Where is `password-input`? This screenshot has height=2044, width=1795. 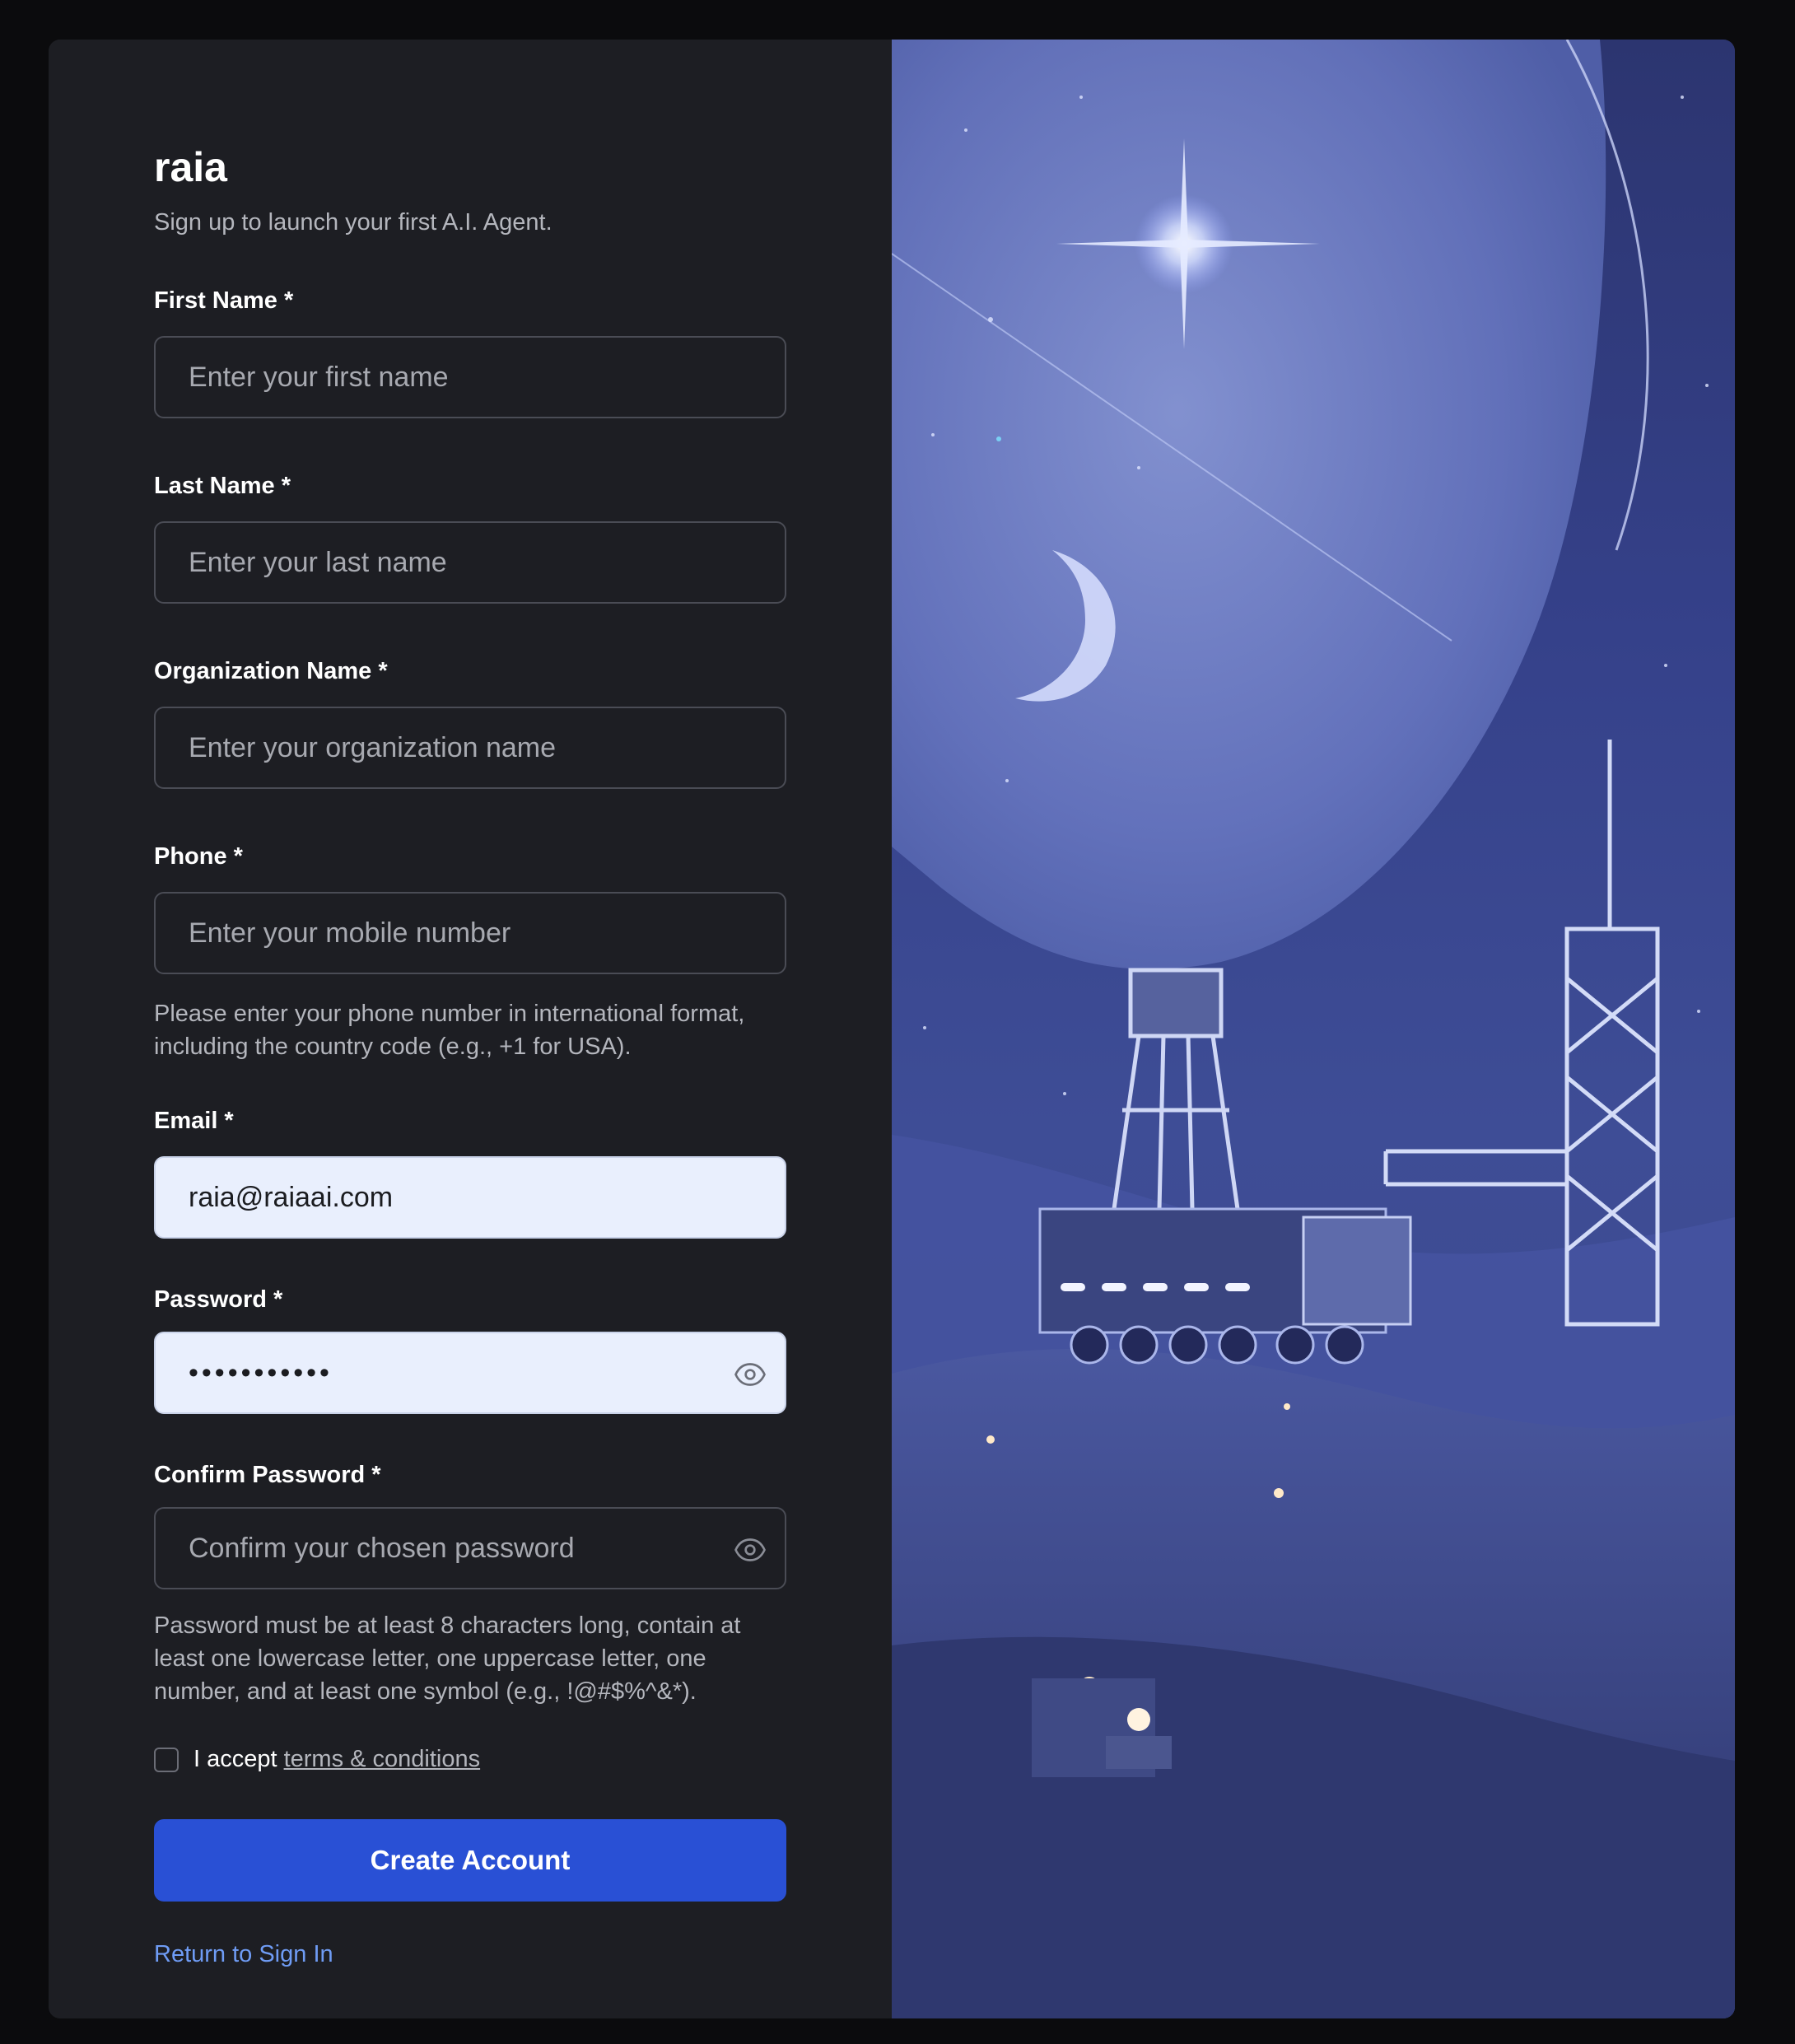
password-input is located at coordinates (471, 1372).